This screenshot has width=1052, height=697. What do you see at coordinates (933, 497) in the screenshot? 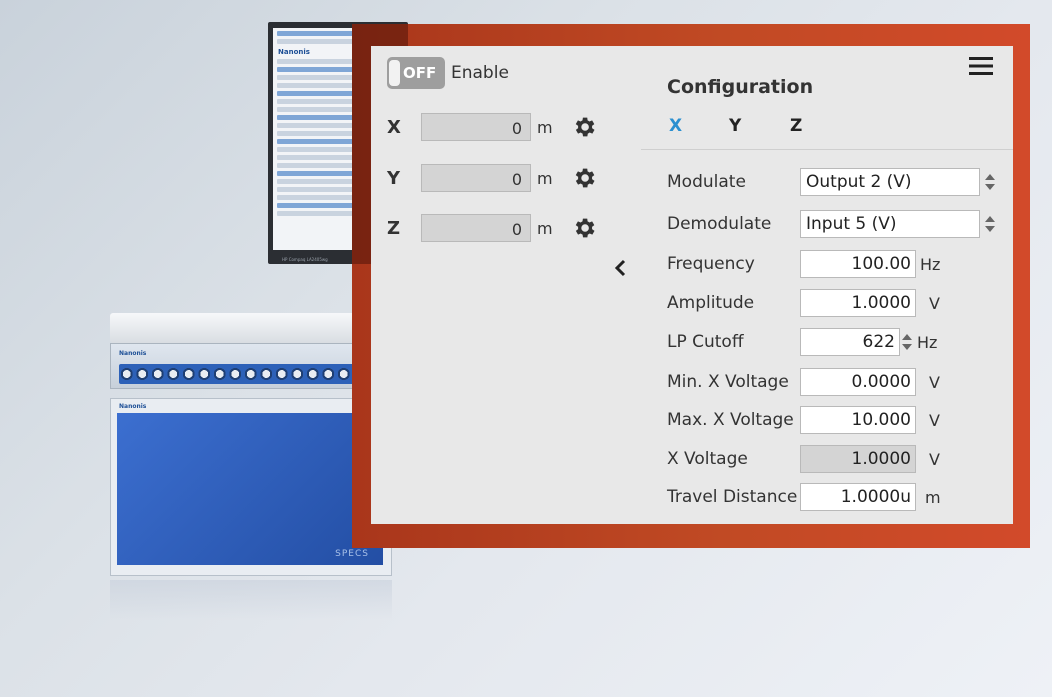
I see `travel-distance-unit: m` at bounding box center [933, 497].